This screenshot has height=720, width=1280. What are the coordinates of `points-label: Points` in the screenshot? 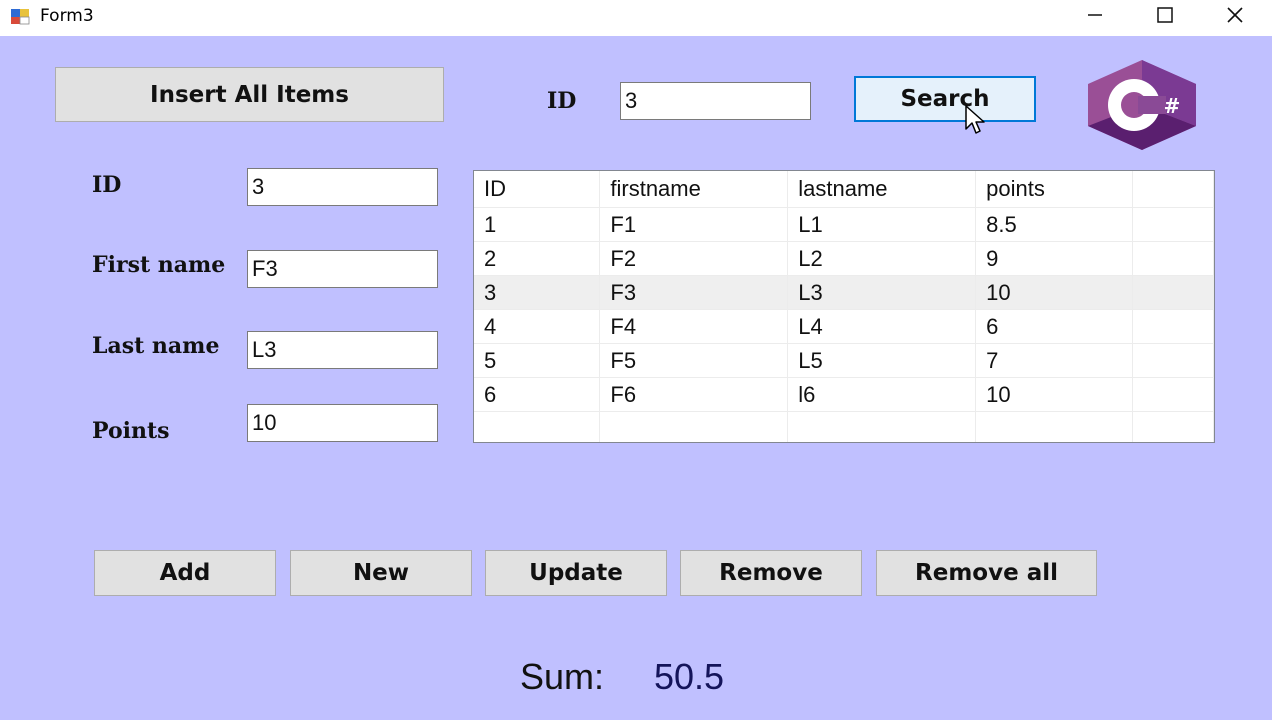 It's located at (131, 431).